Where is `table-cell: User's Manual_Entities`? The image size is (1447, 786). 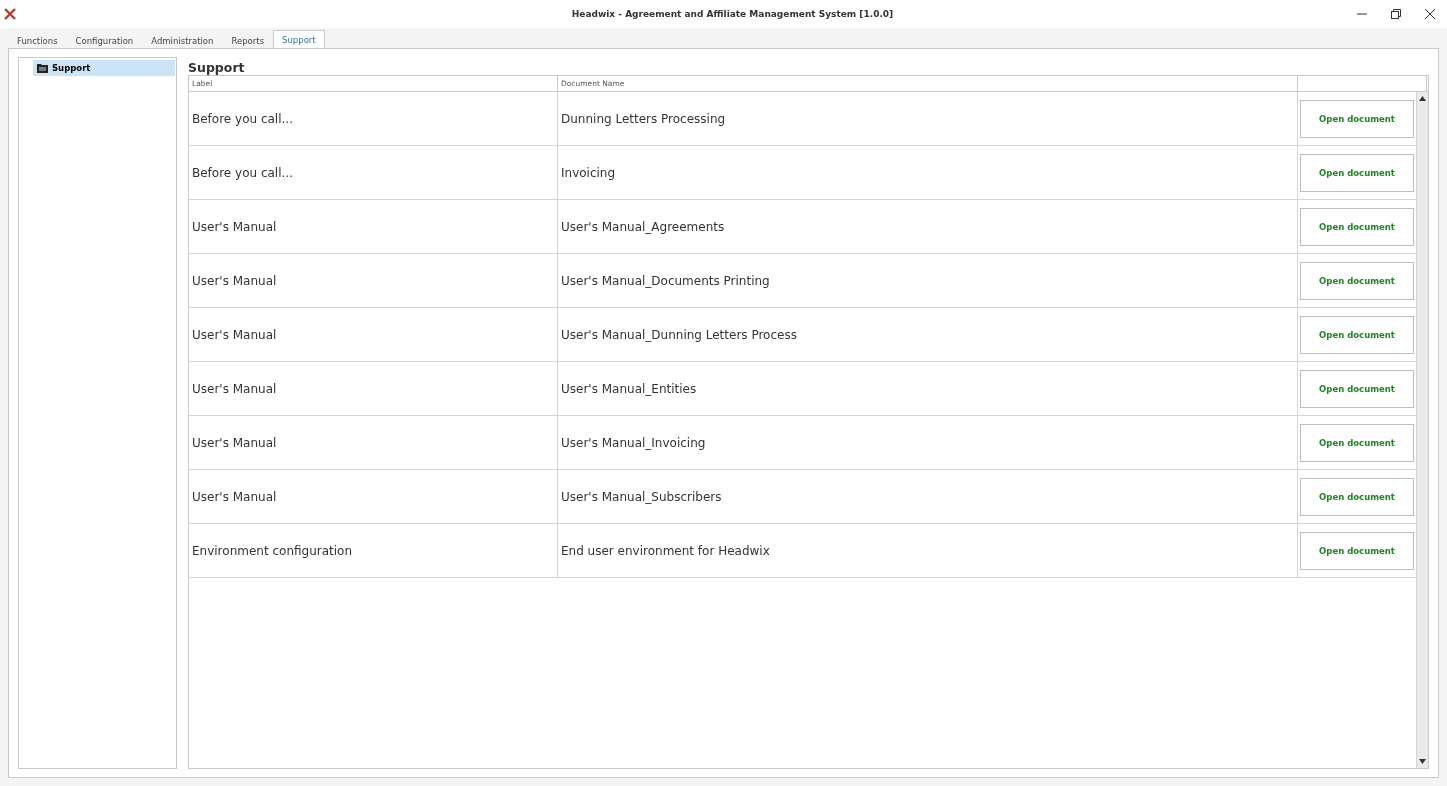 table-cell: User's Manual_Entities is located at coordinates (928, 388).